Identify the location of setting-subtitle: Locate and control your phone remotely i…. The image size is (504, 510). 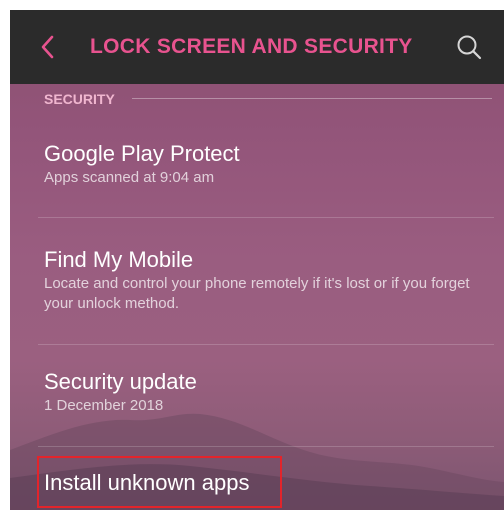
(257, 293).